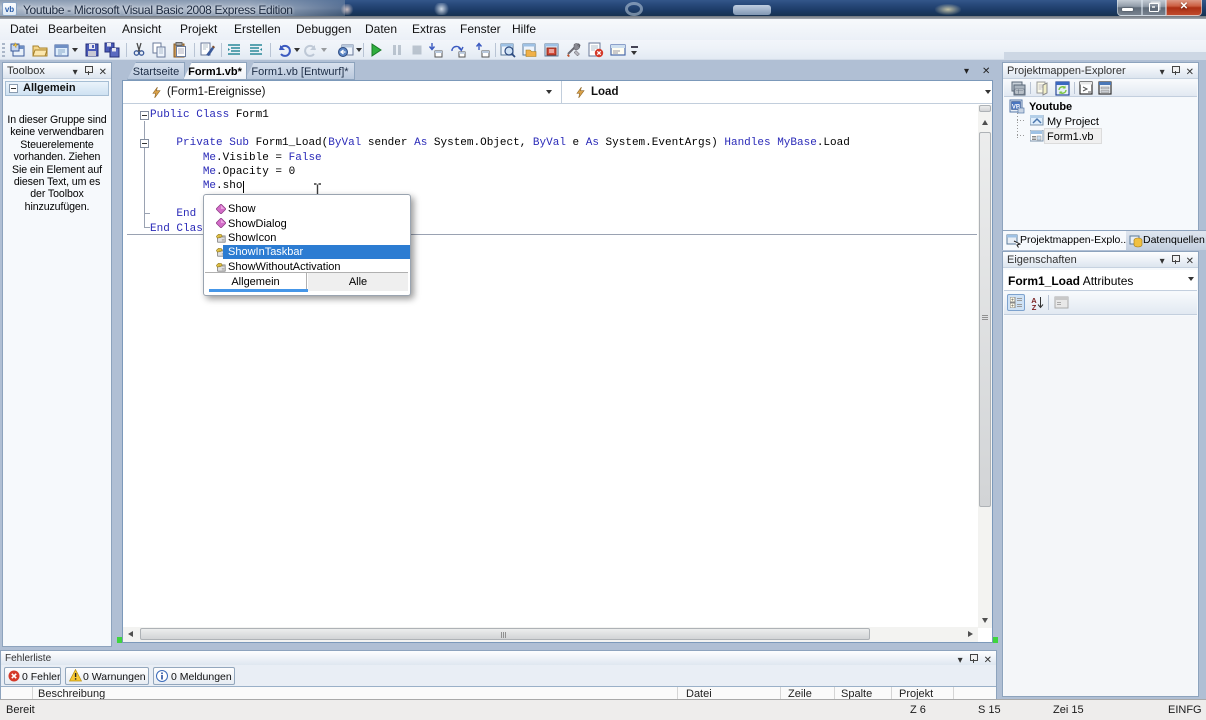 Image resolution: width=1206 pixels, height=720 pixels. Describe the element at coordinates (1034, 306) in the screenshot. I see `svg-text: Z` at that location.